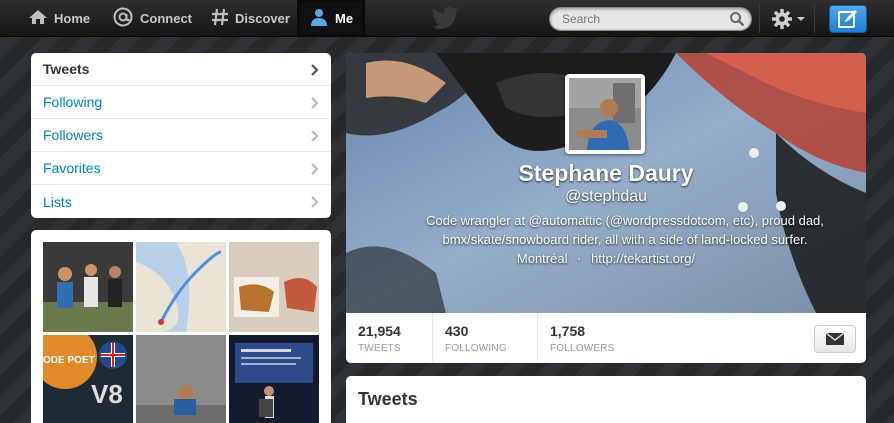 The height and width of the screenshot is (423, 894). I want to click on nav-home-label: Home, so click(72, 18).